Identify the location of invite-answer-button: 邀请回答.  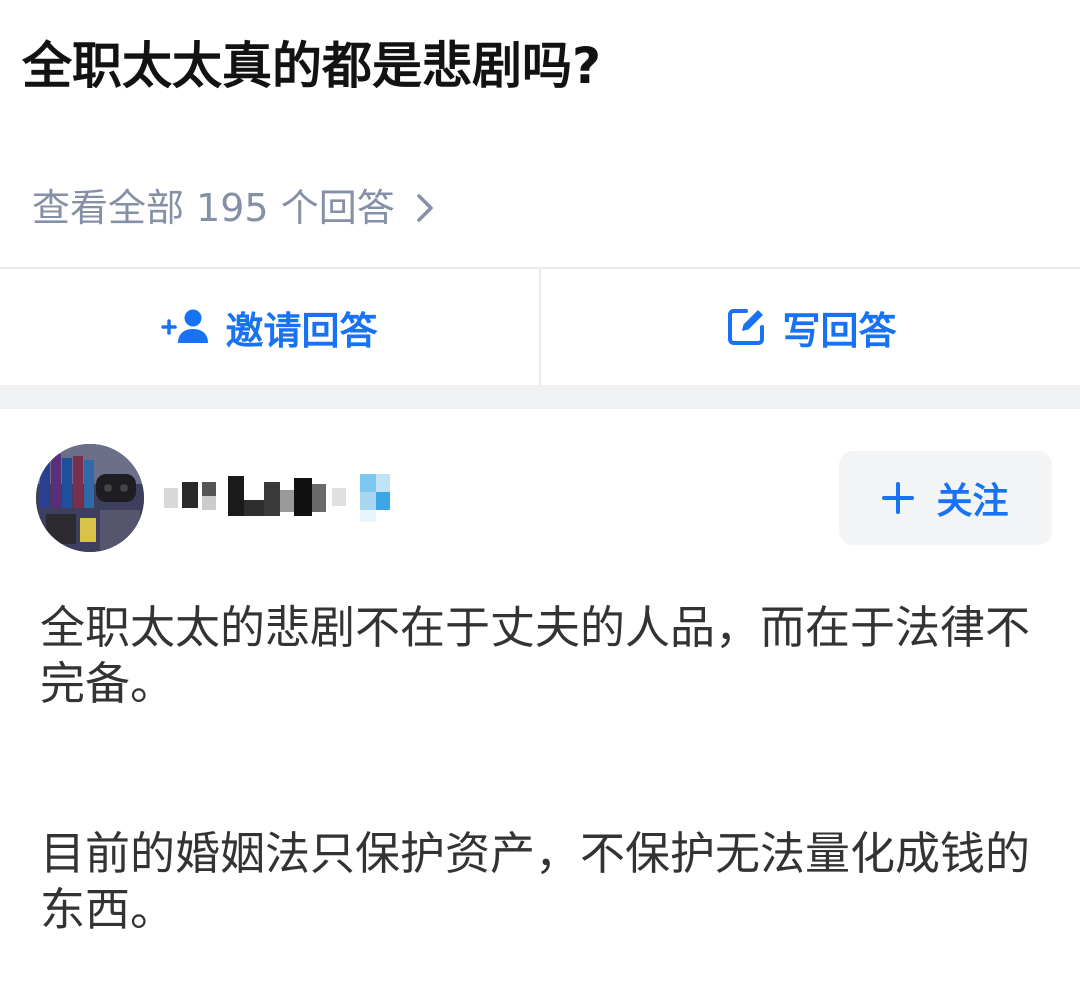
(269, 327).